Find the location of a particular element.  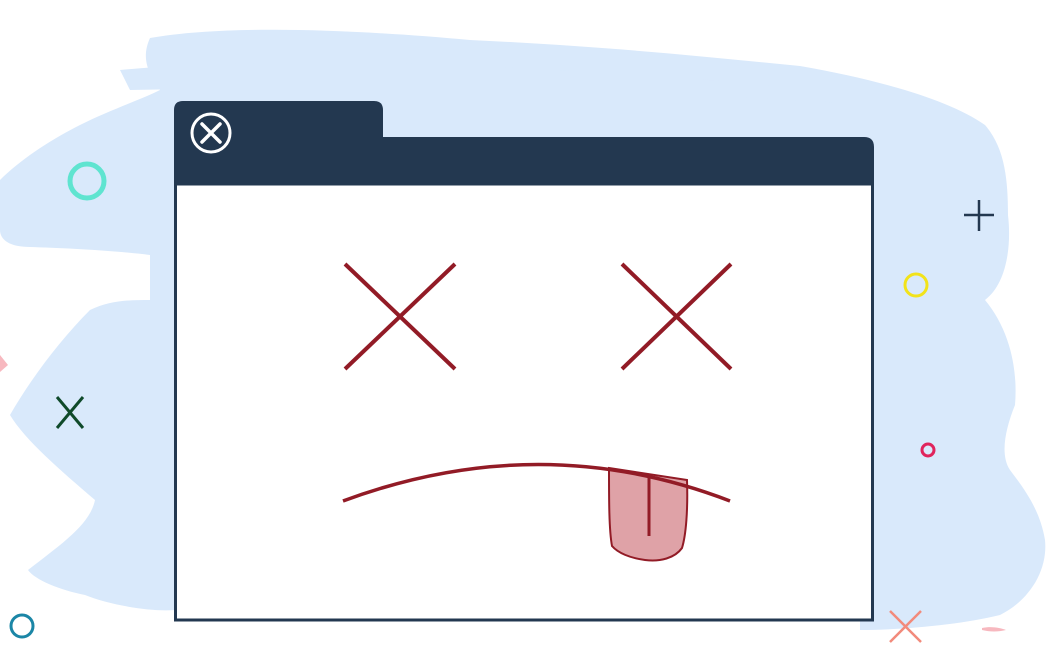

window-titlebar is located at coordinates (524, 160).